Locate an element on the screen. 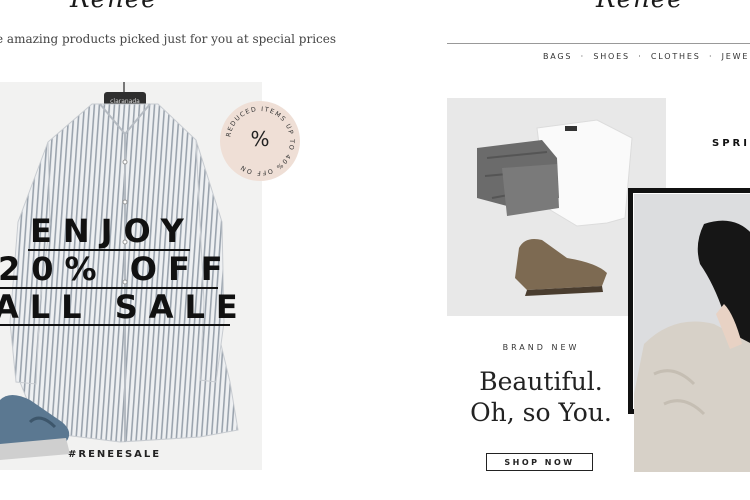 The width and height of the screenshot is (750, 500). model-illustration is located at coordinates (692, 333).